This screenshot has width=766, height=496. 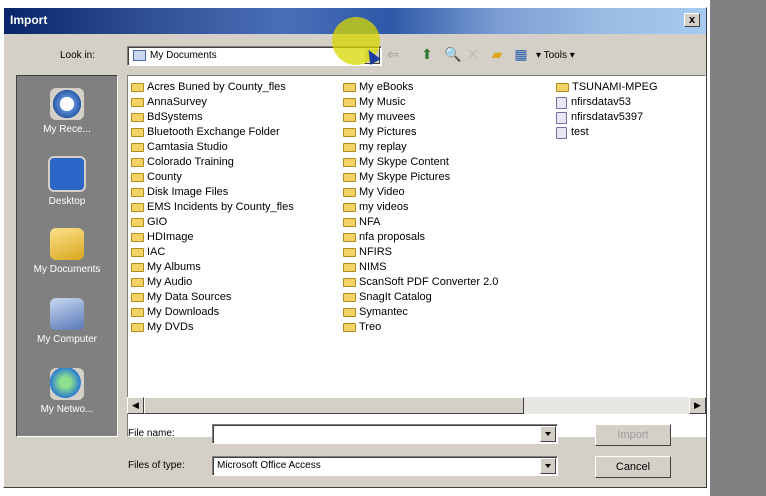 I want to click on place-desktop: Desktop, so click(x=67, y=181).